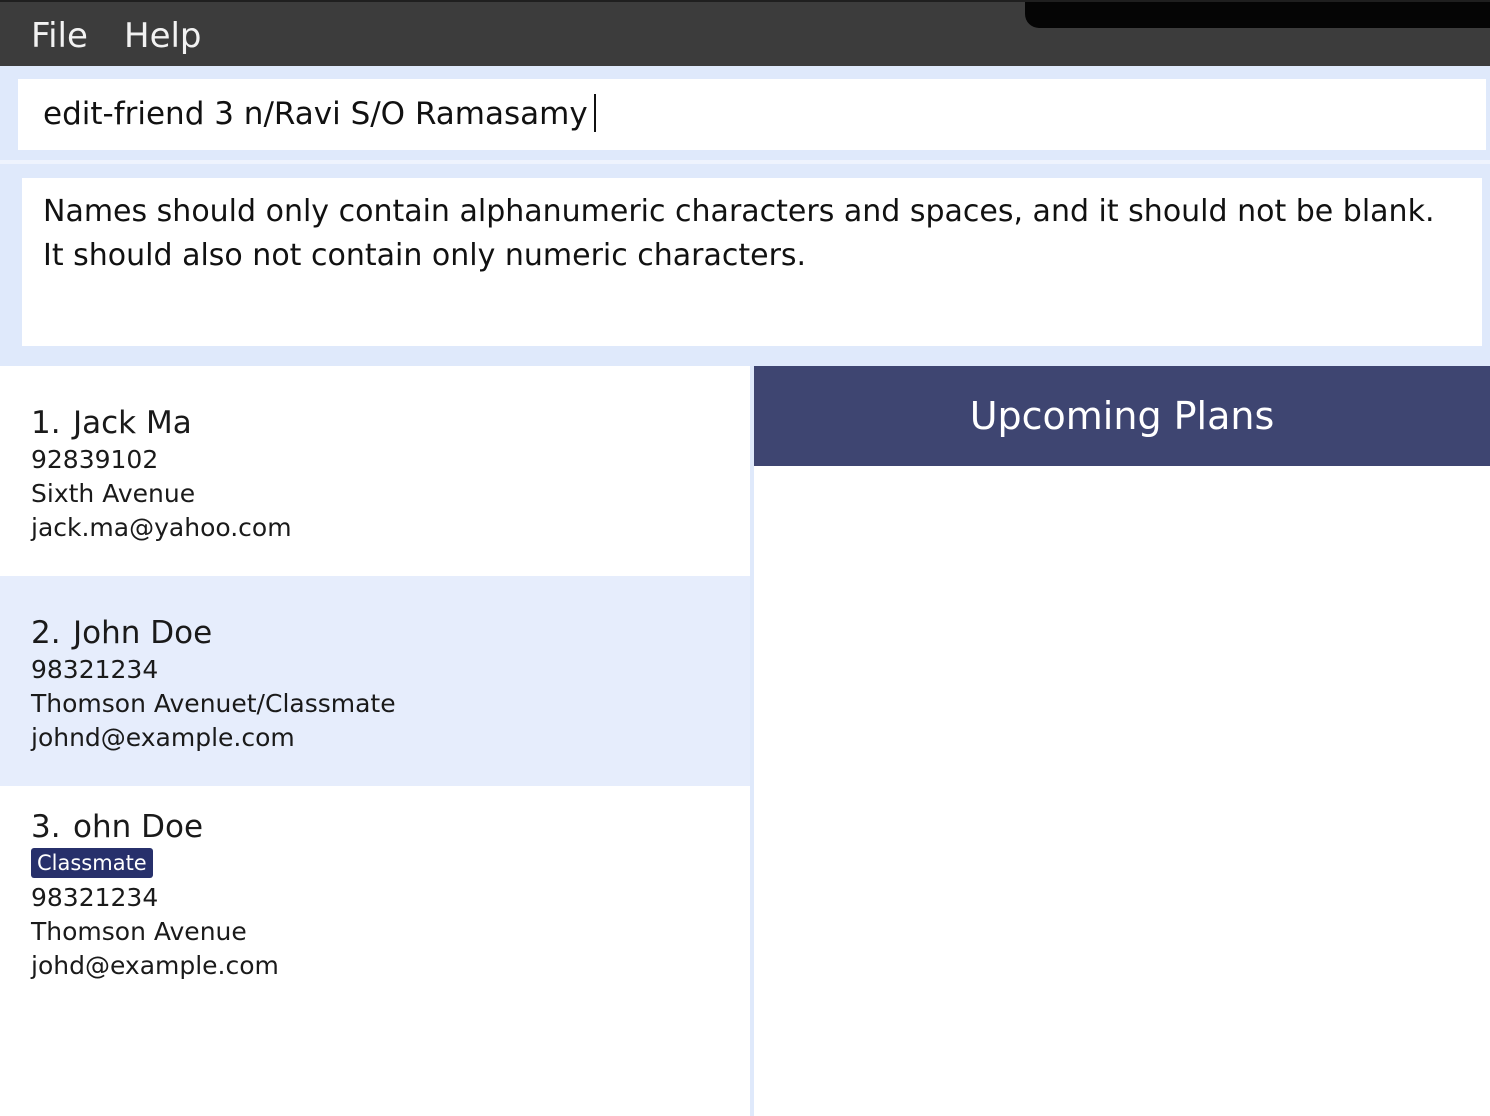 The height and width of the screenshot is (1116, 1490). I want to click on text-caret, so click(594, 112).